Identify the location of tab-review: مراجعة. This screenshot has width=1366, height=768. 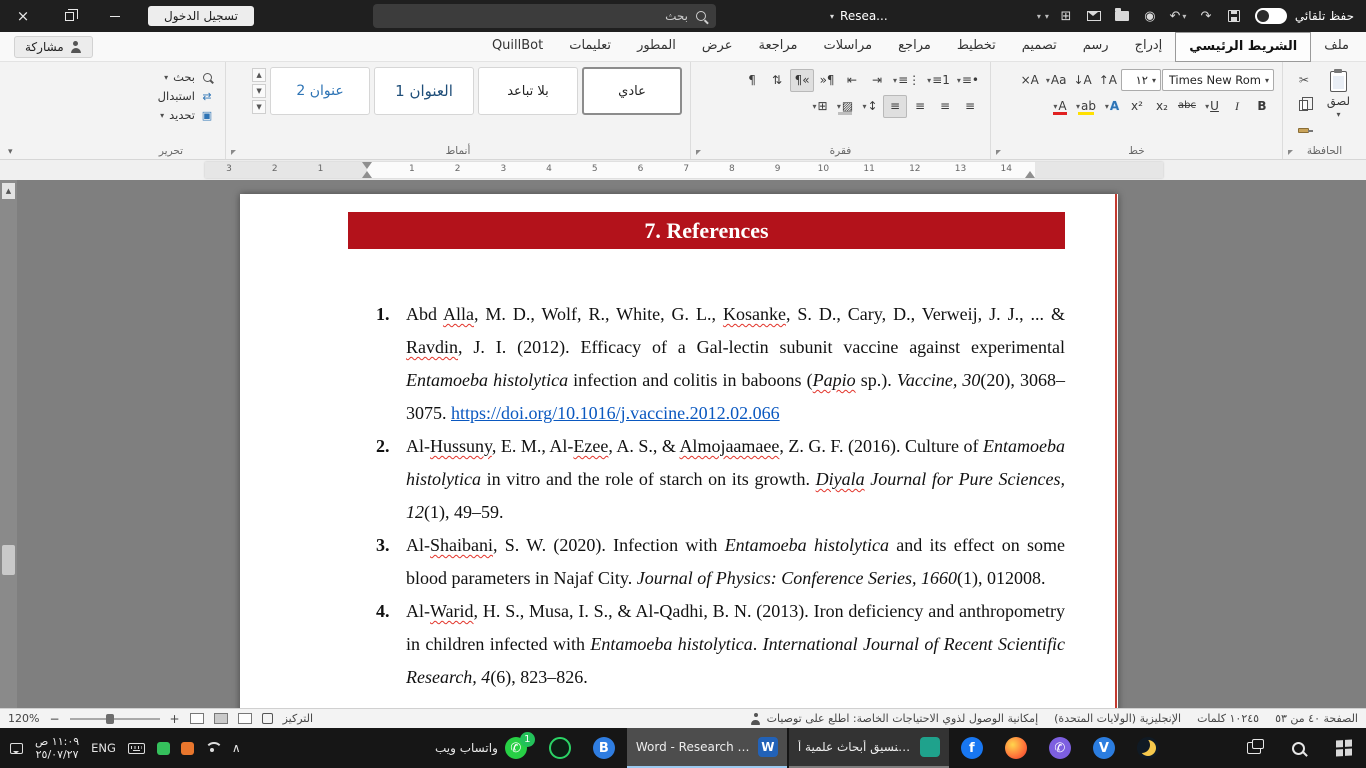
(777, 47).